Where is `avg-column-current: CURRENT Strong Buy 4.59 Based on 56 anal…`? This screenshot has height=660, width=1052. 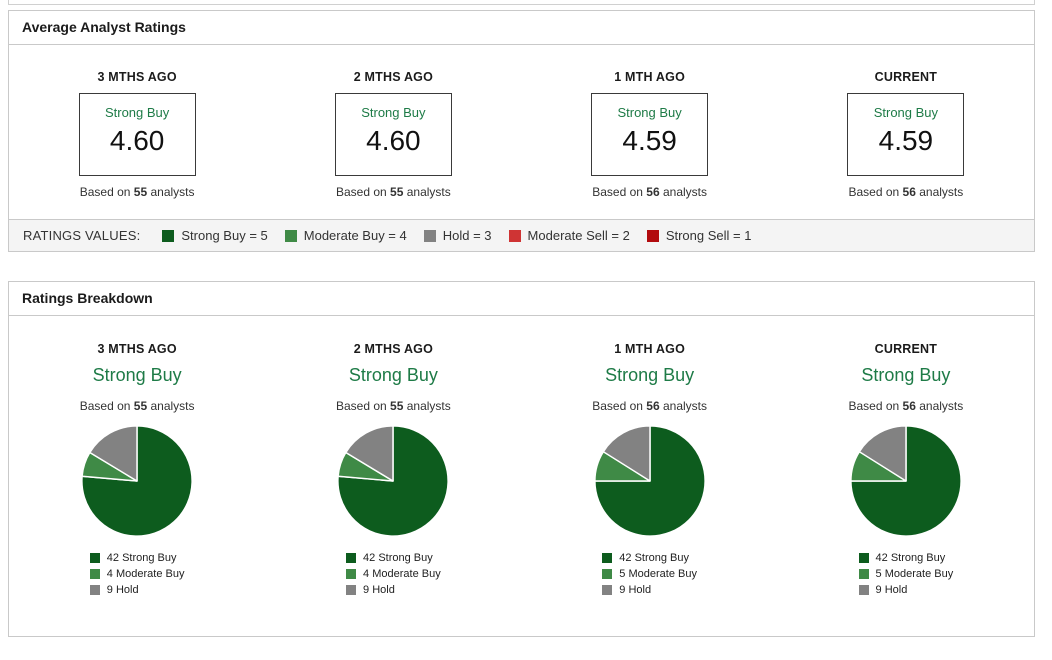 avg-column-current: CURRENT Strong Buy 4.59 Based on 56 anal… is located at coordinates (906, 134).